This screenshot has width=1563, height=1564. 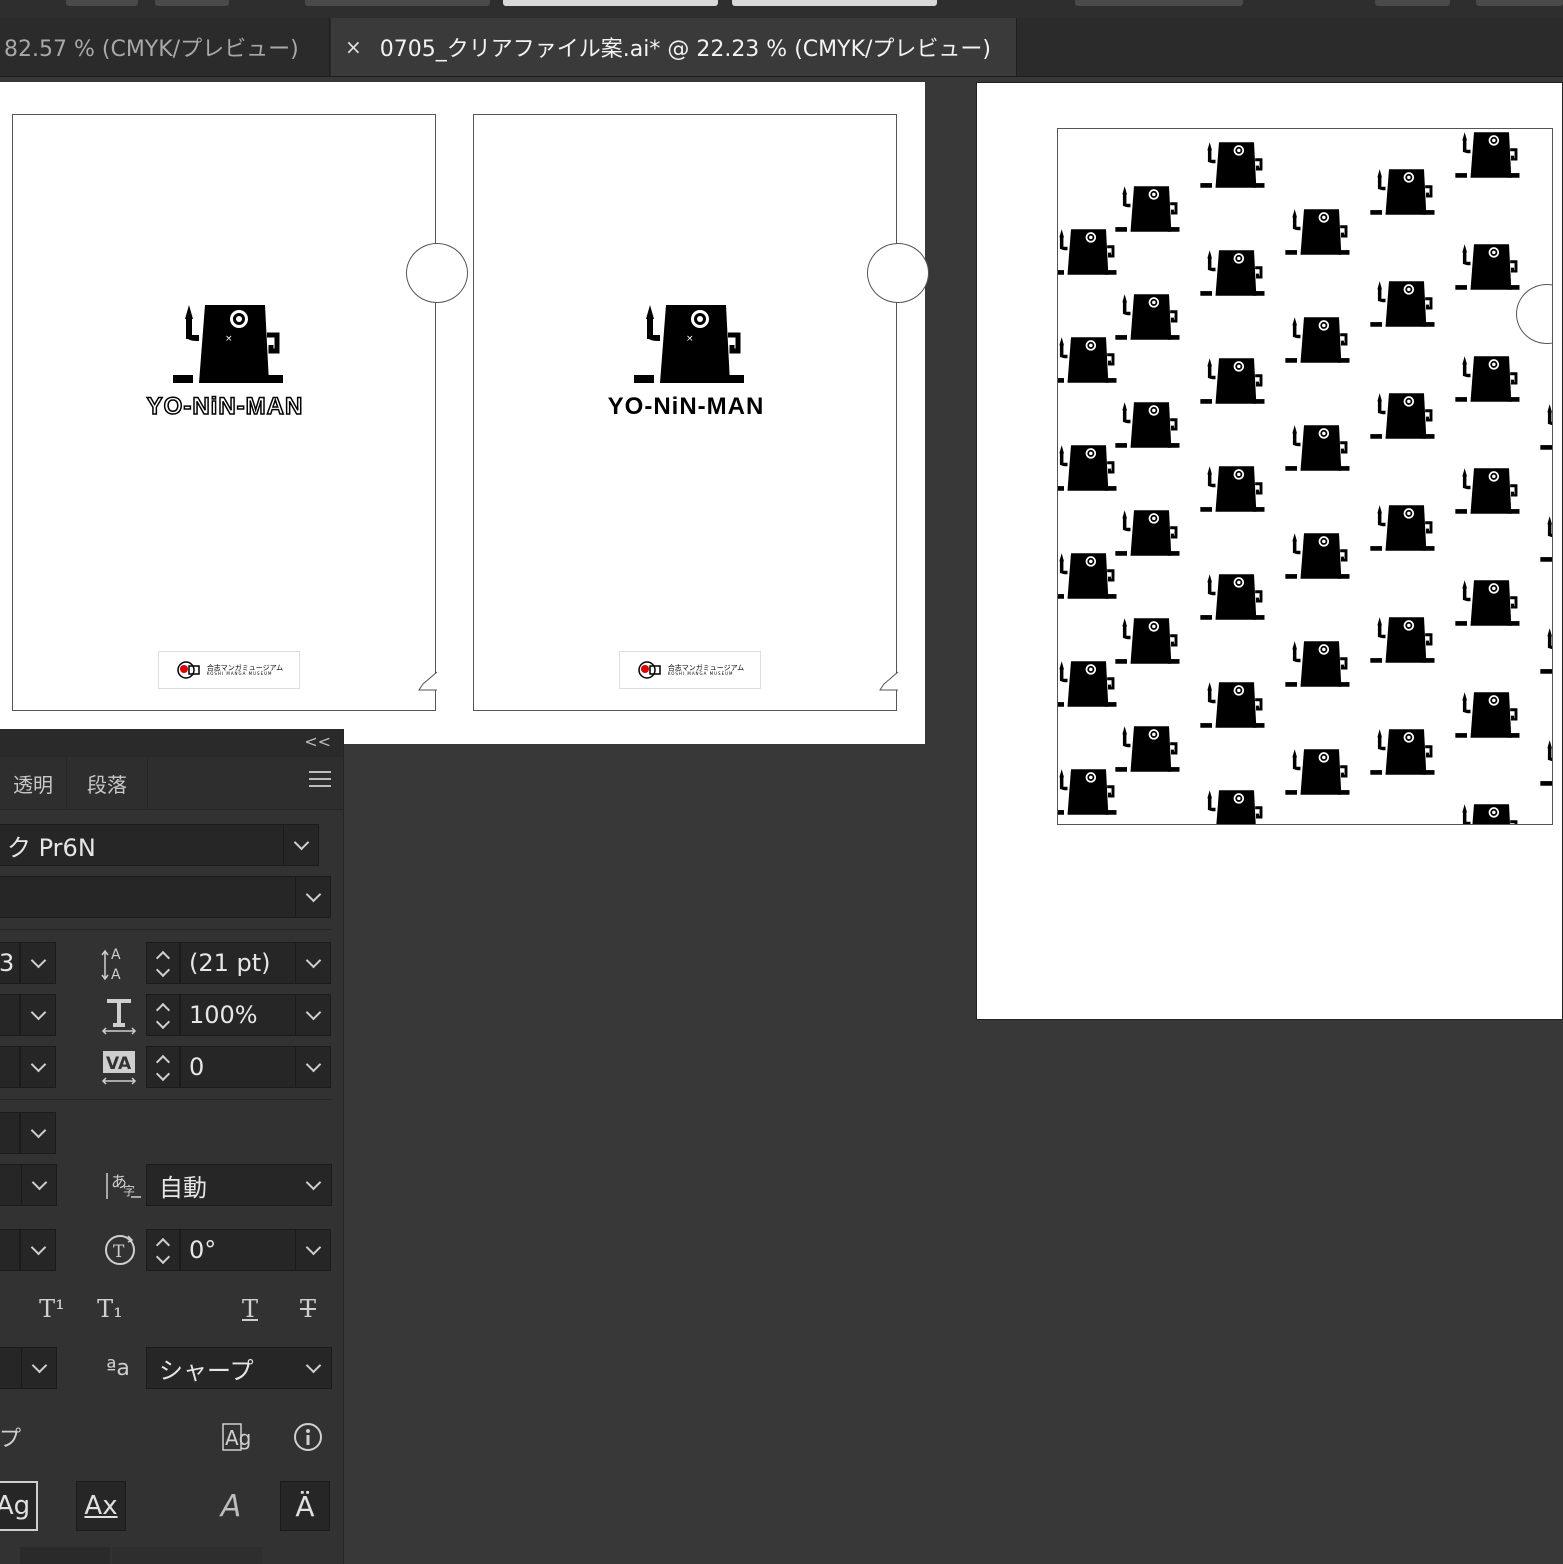 I want to click on font-size-dropdown, so click(x=38, y=963).